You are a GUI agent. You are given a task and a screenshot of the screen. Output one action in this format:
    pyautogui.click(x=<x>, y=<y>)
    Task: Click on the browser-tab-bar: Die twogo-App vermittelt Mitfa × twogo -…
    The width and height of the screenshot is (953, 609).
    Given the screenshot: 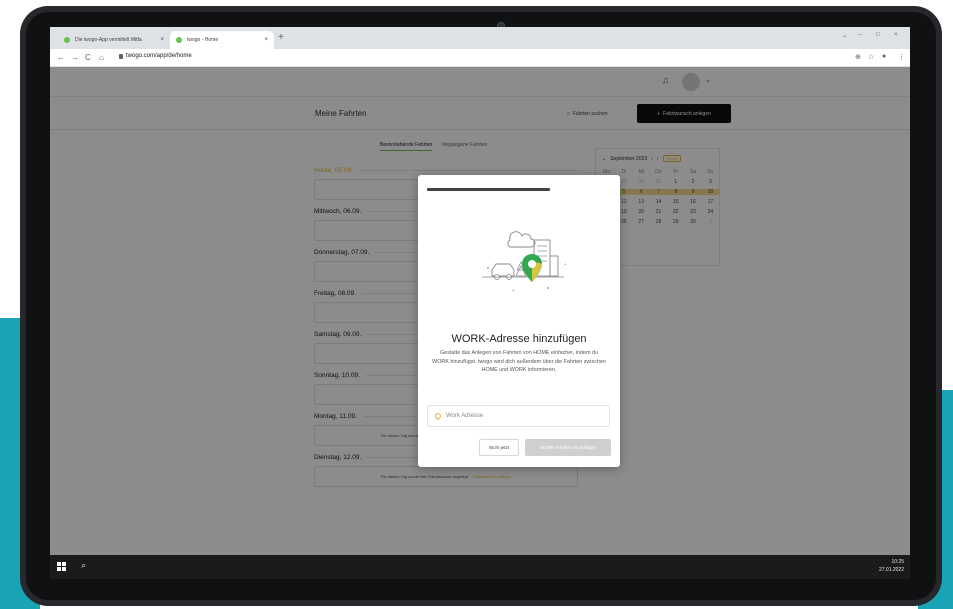 What is the action you would take?
    pyautogui.click(x=480, y=38)
    